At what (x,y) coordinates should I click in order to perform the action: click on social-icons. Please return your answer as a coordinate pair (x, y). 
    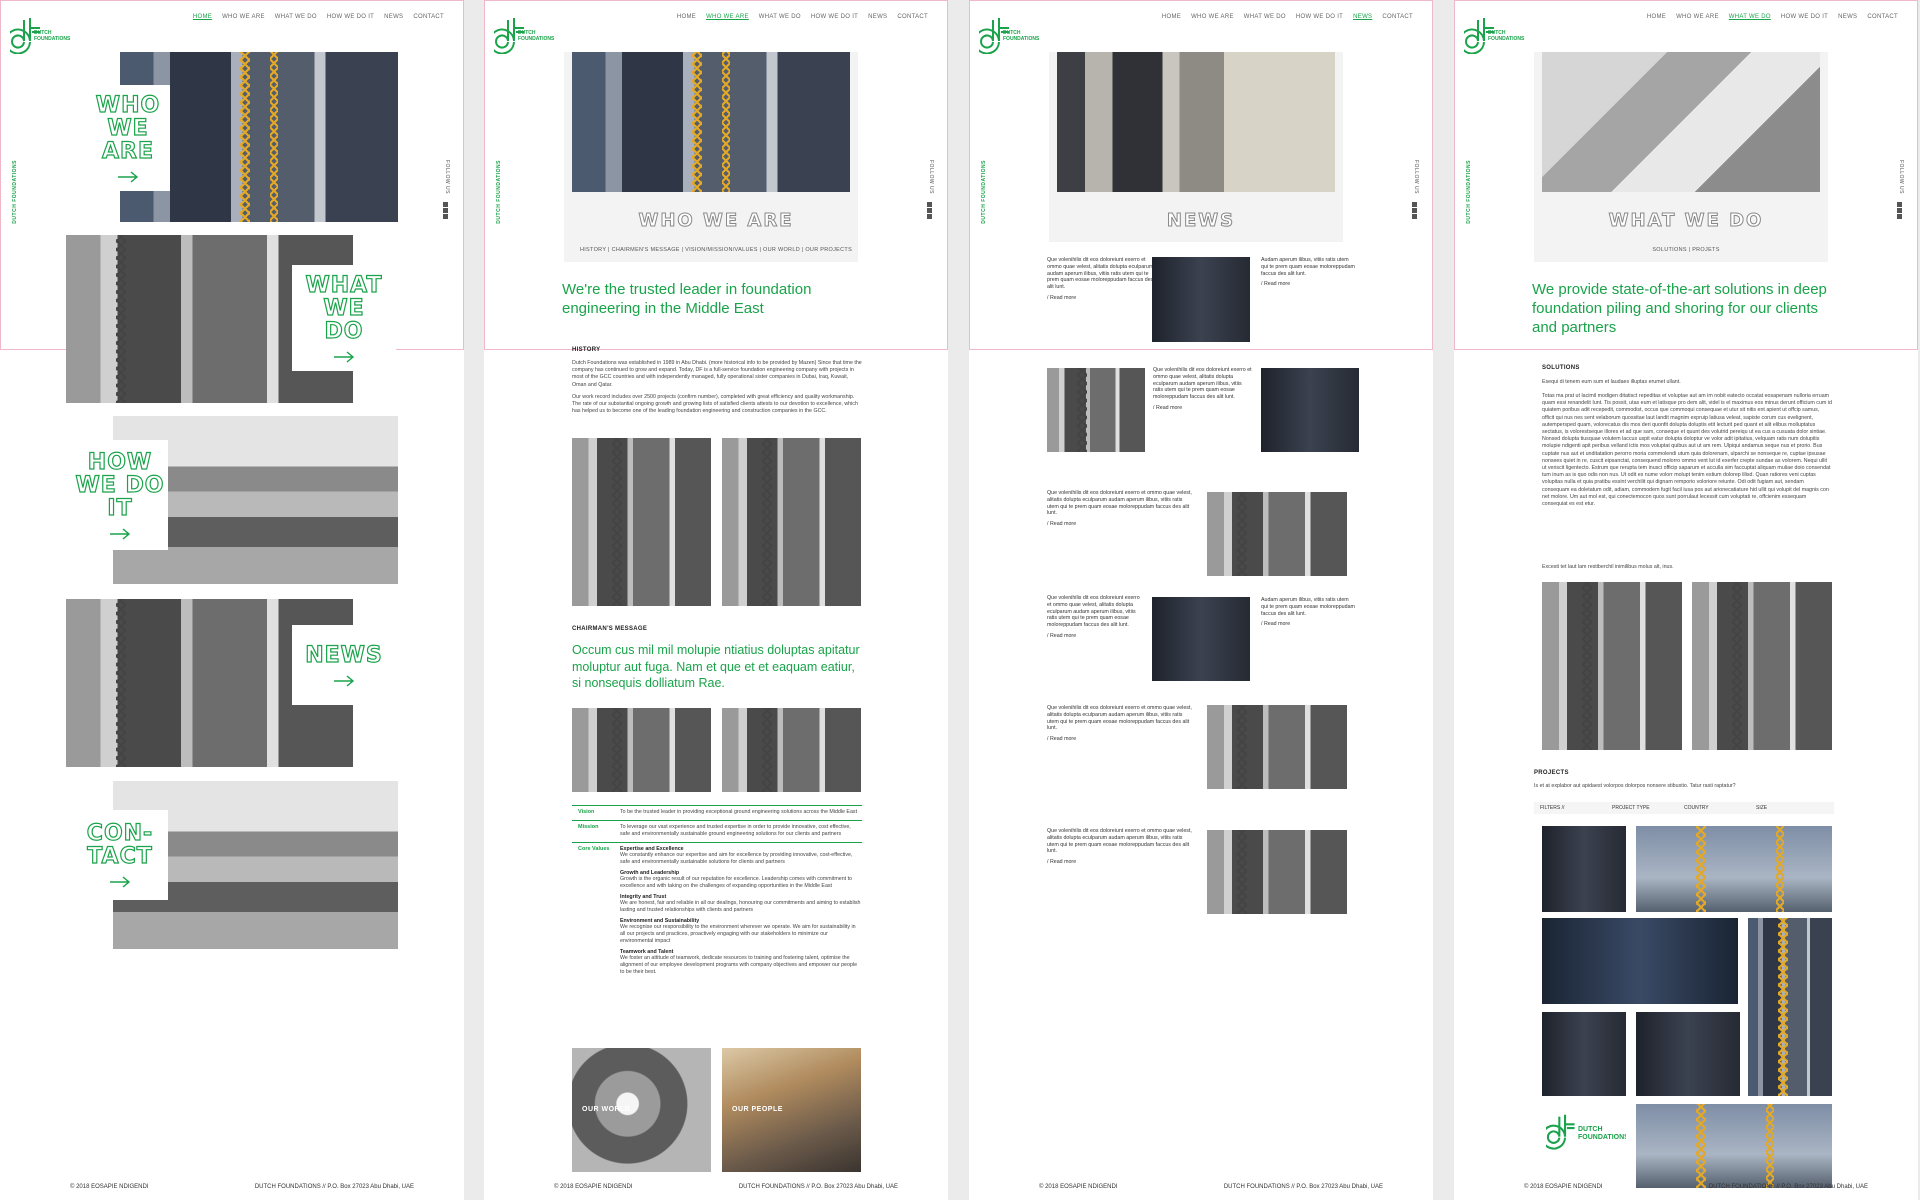
    Looking at the image, I should click on (446, 210).